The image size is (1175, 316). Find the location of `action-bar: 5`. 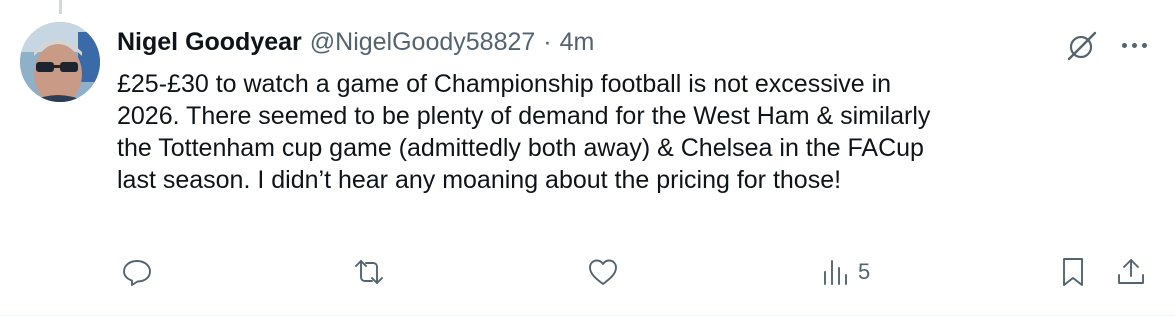

action-bar: 5 is located at coordinates (587, 272).